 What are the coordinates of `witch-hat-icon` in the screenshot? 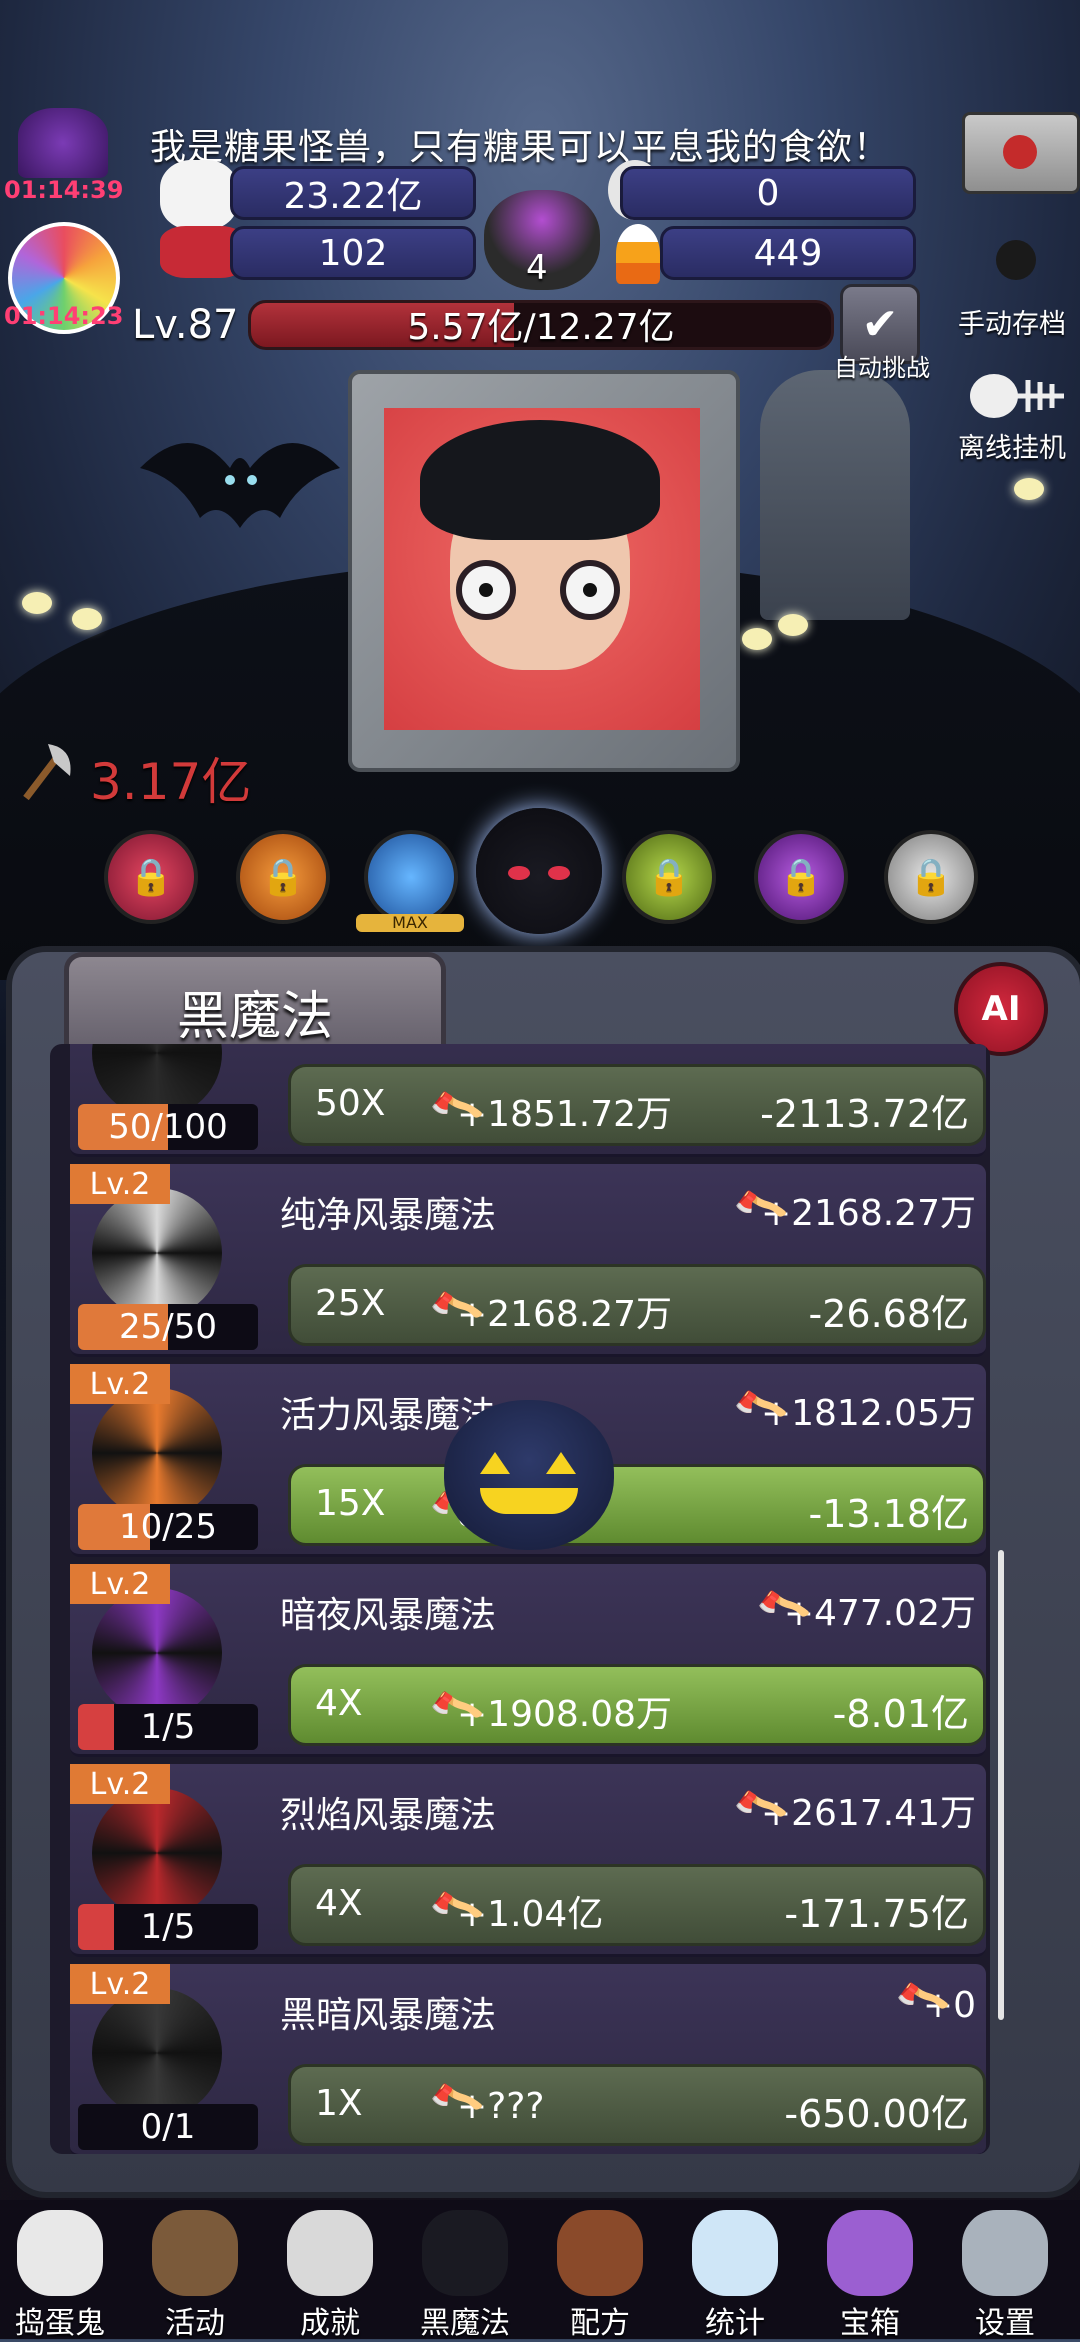 It's located at (63, 143).